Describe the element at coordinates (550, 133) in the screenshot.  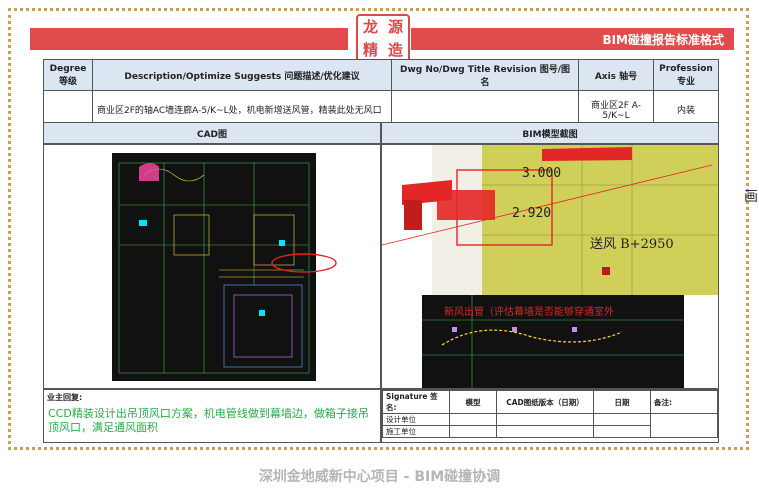
I see `bim-section-title: BIM模型截图` at that location.